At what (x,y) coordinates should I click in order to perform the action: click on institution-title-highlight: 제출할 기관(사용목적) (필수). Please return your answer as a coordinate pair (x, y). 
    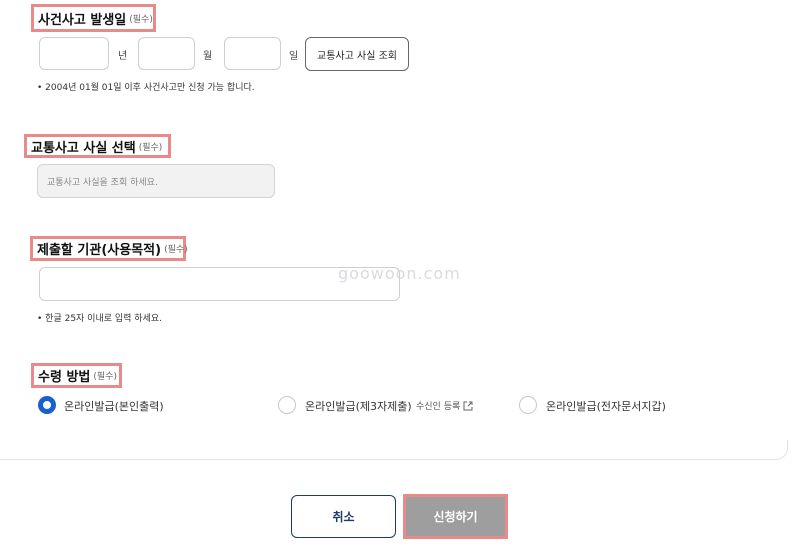
    Looking at the image, I should click on (109, 248).